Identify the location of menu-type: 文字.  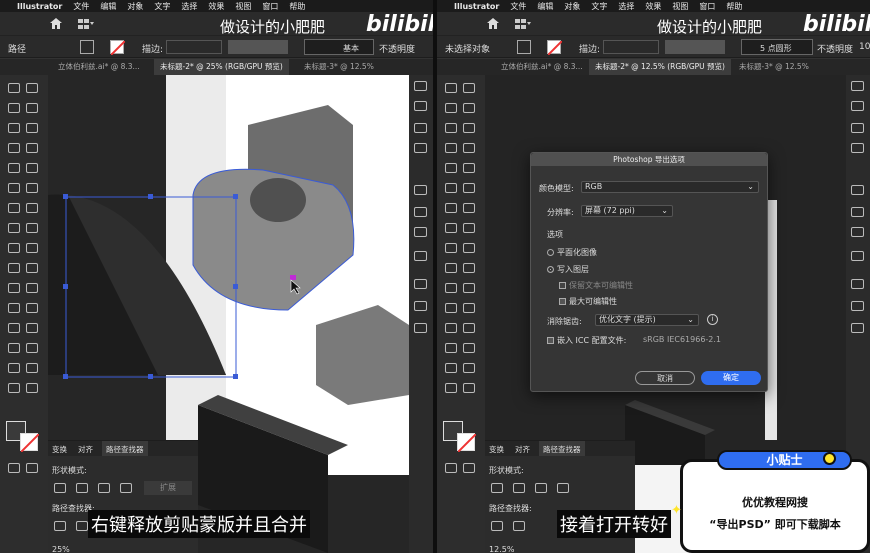
(162, 6).